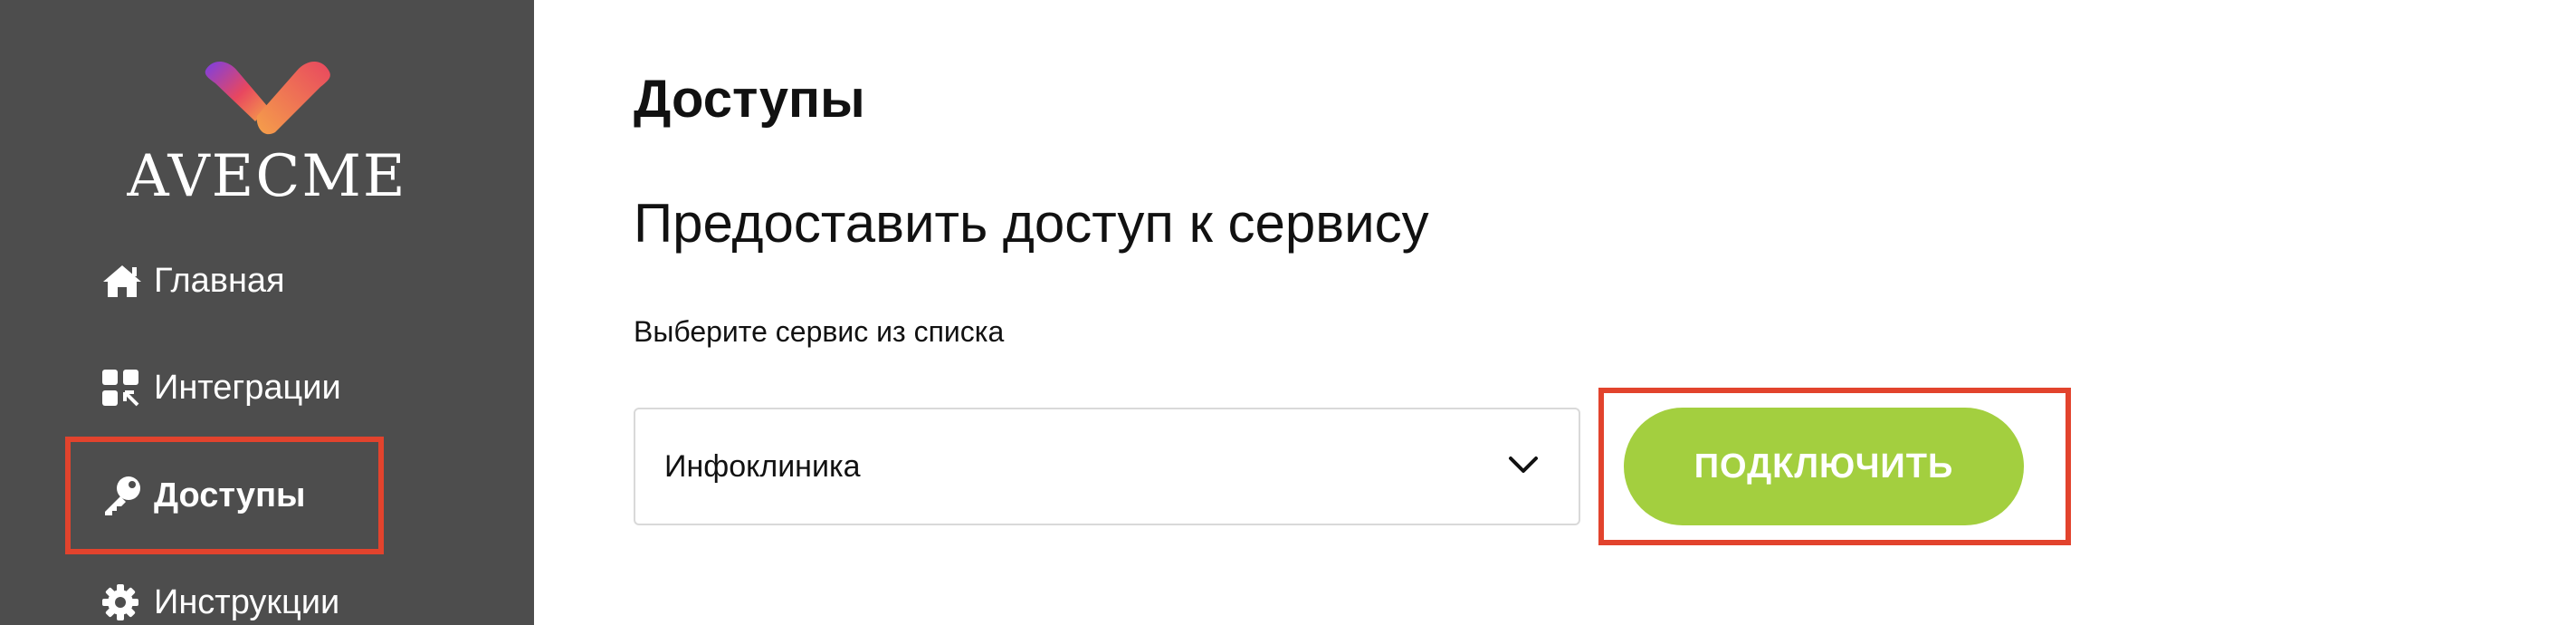  Describe the element at coordinates (124, 603) in the screenshot. I see `gear-icon` at that location.